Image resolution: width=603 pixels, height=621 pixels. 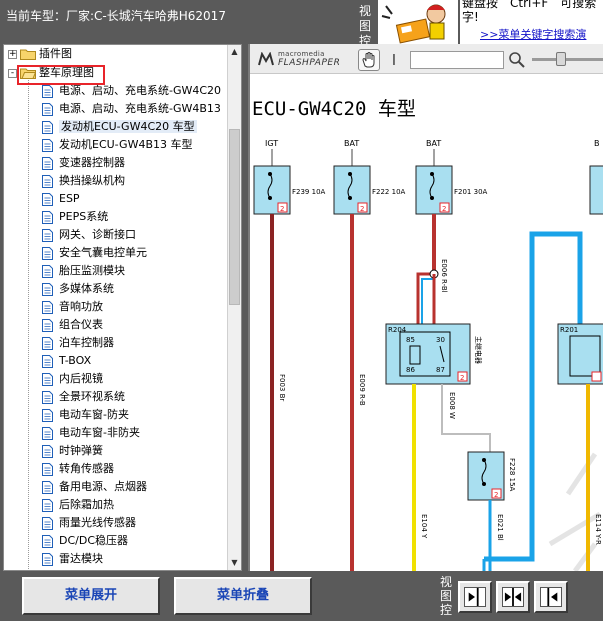 I want to click on panel-right-icon, so click(x=551, y=597).